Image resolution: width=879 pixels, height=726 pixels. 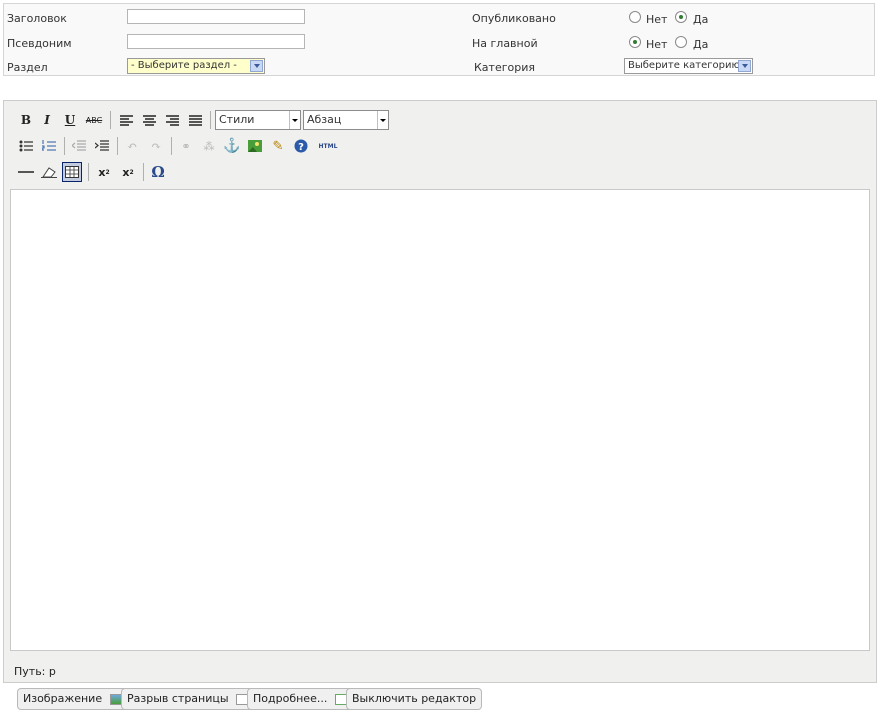 I want to click on superscript-icon: x2, so click(x=128, y=172).